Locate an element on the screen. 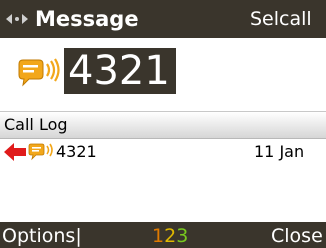  call-log-item: 4321 11 Jan is located at coordinates (163, 152).